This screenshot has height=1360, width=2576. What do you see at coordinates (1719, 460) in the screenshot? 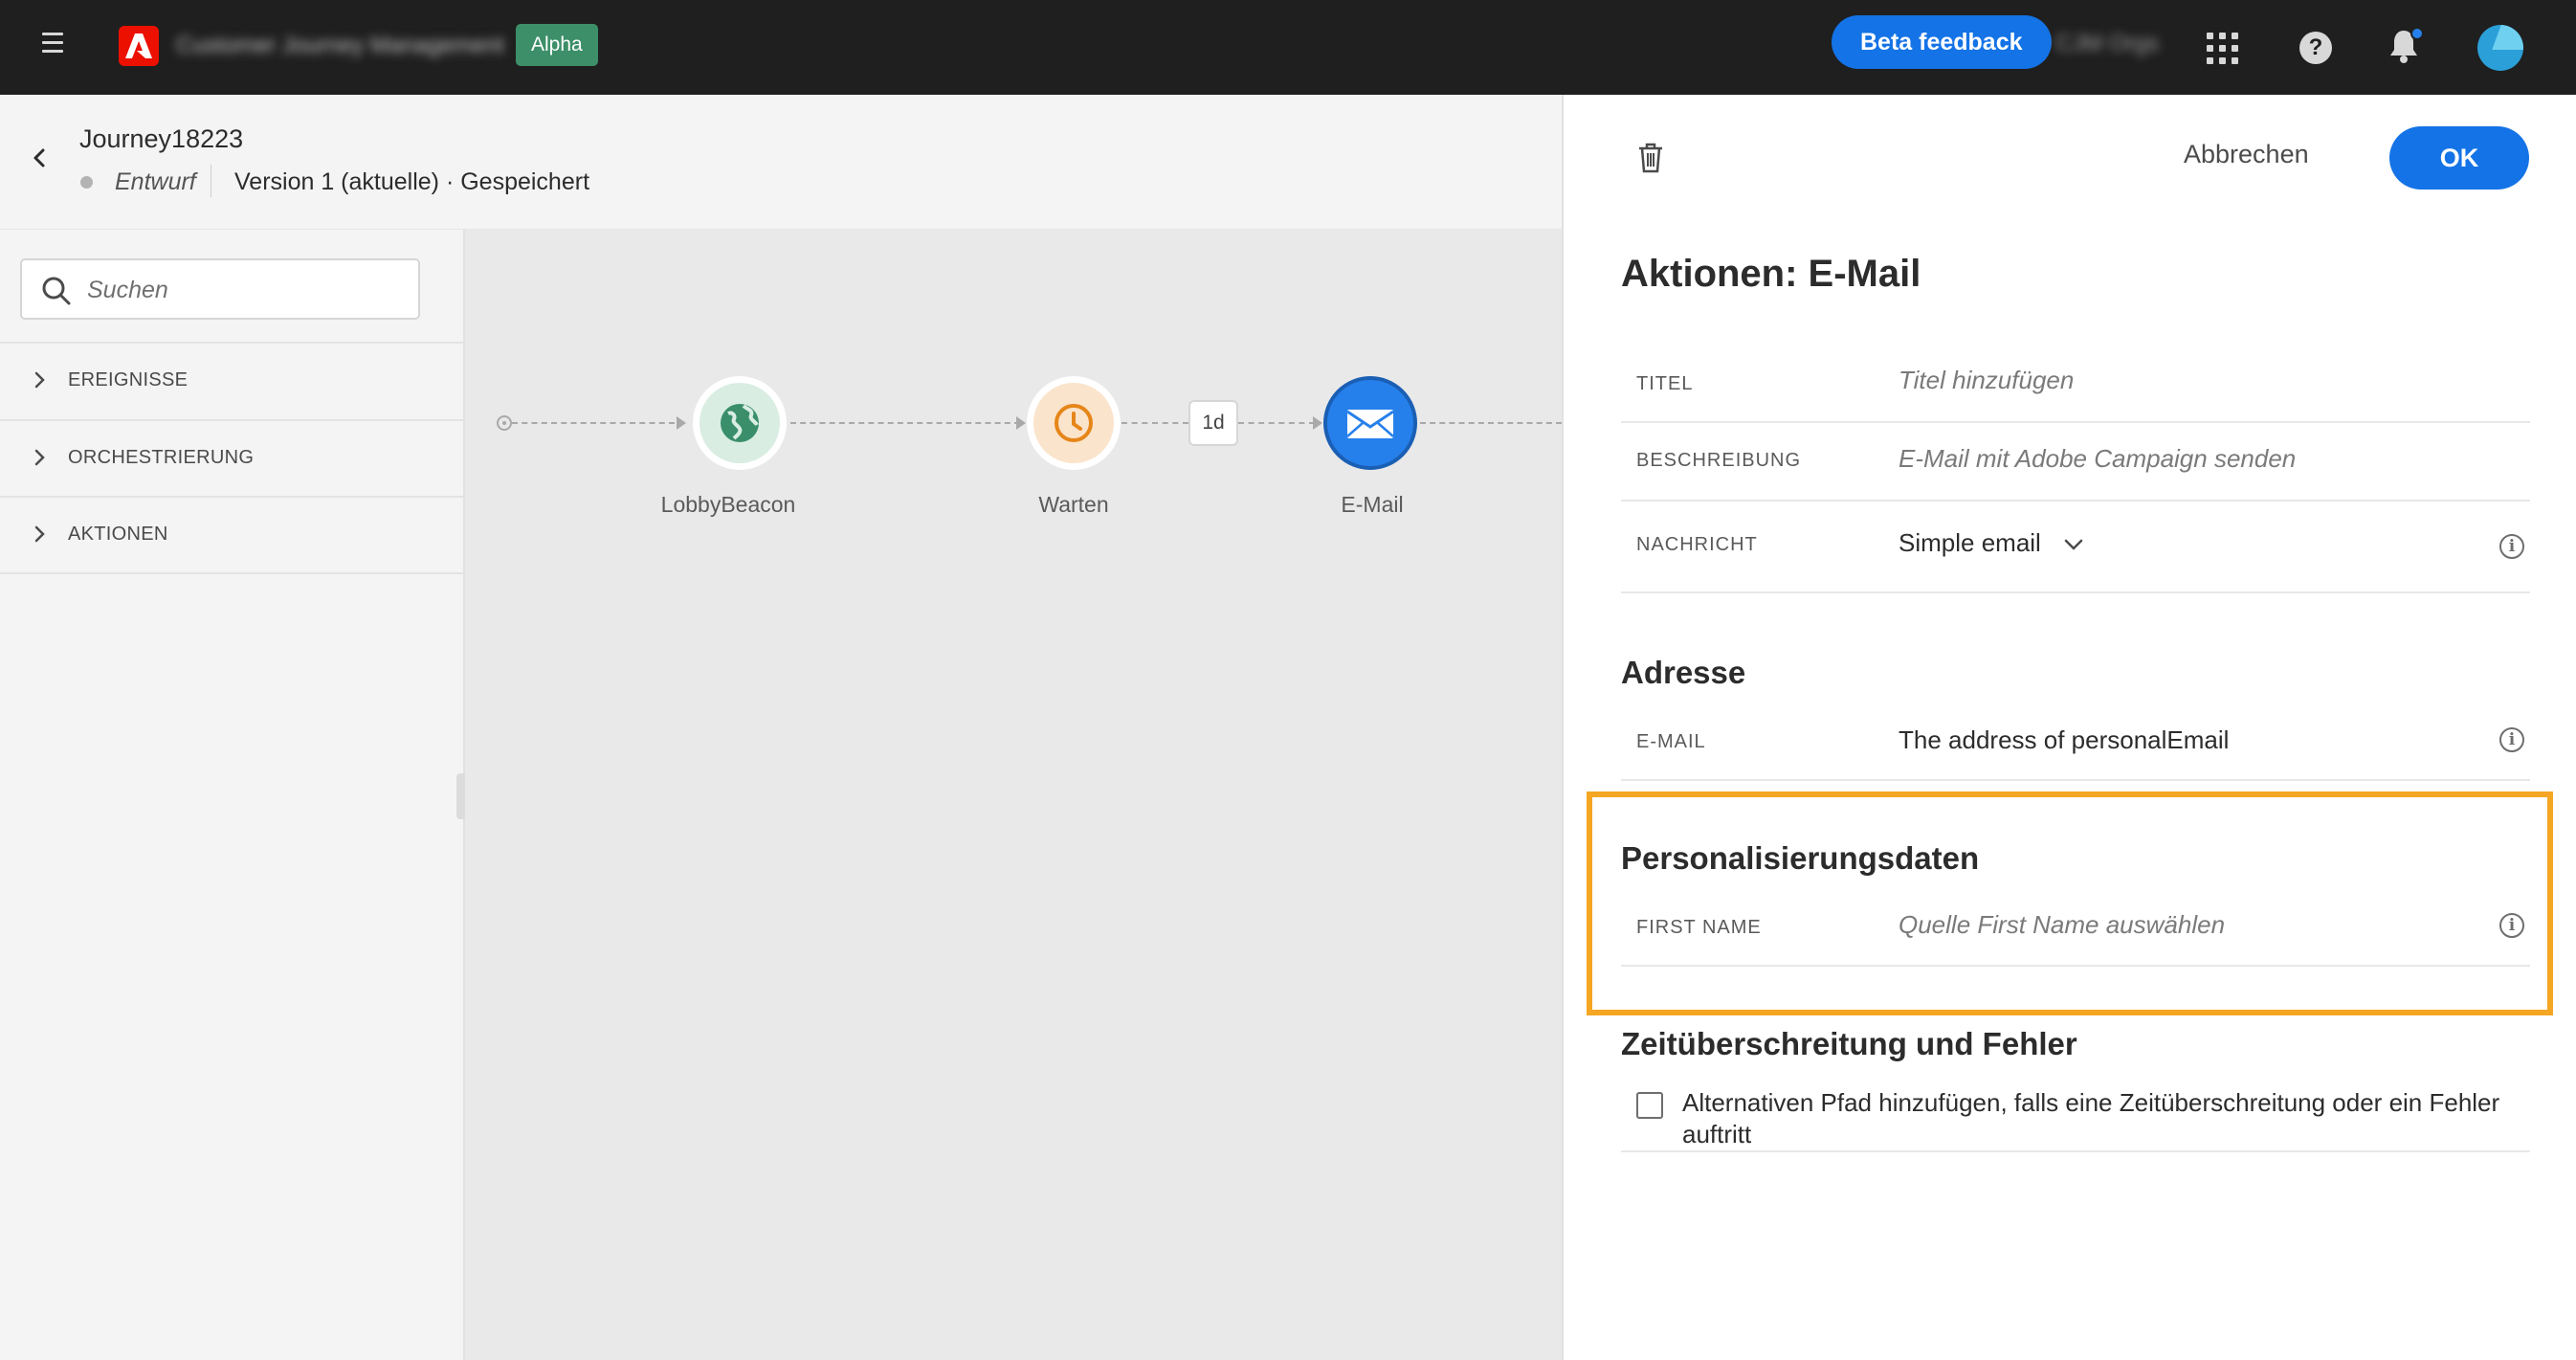
I see `field-label: BESCHREIBUNG` at bounding box center [1719, 460].